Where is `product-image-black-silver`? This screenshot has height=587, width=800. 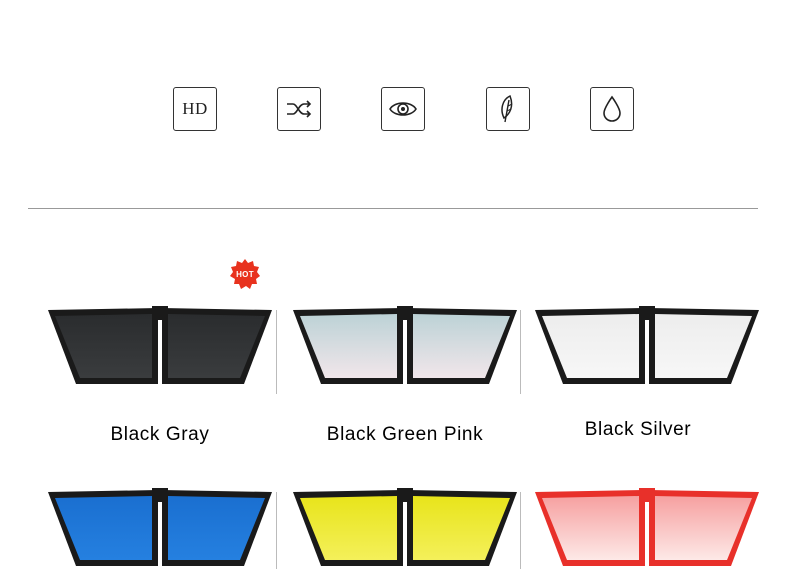
product-image-black-silver is located at coordinates (647, 350).